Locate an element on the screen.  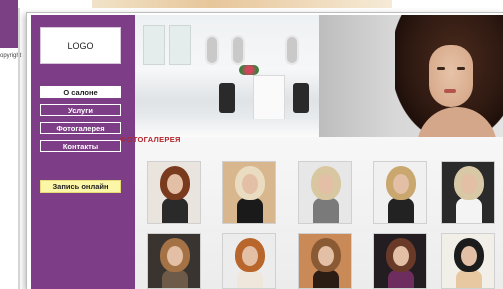
nav-item-services: Услуги is located at coordinates (80, 110).